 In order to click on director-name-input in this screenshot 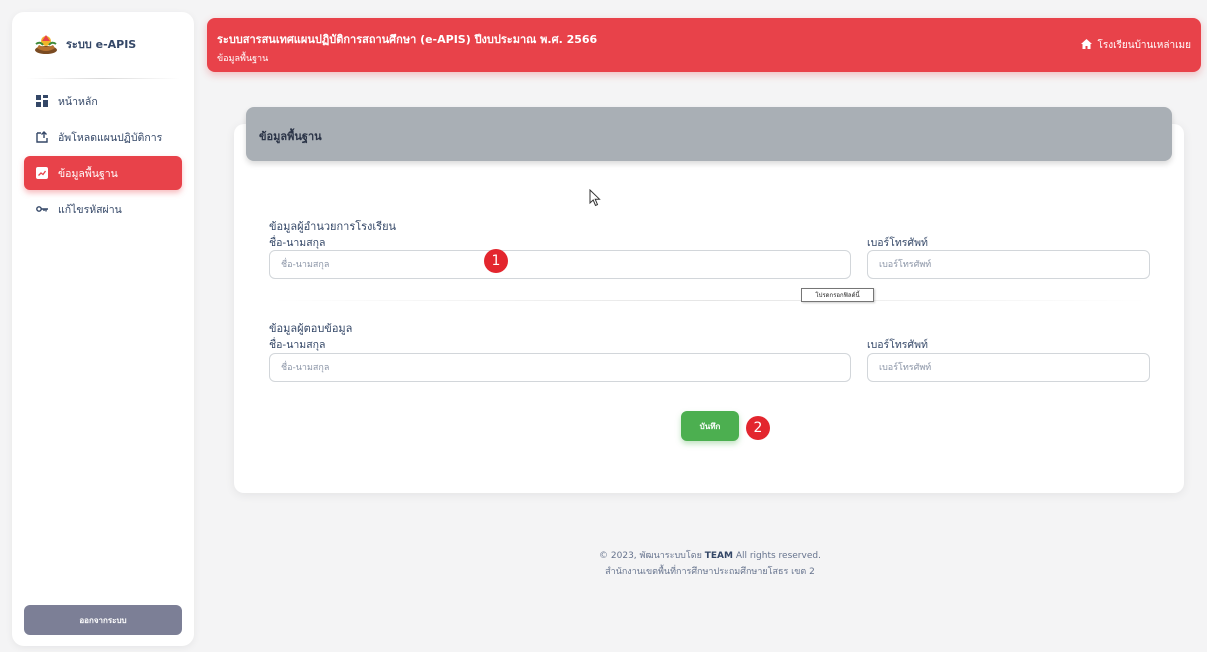, I will do `click(560, 264)`.